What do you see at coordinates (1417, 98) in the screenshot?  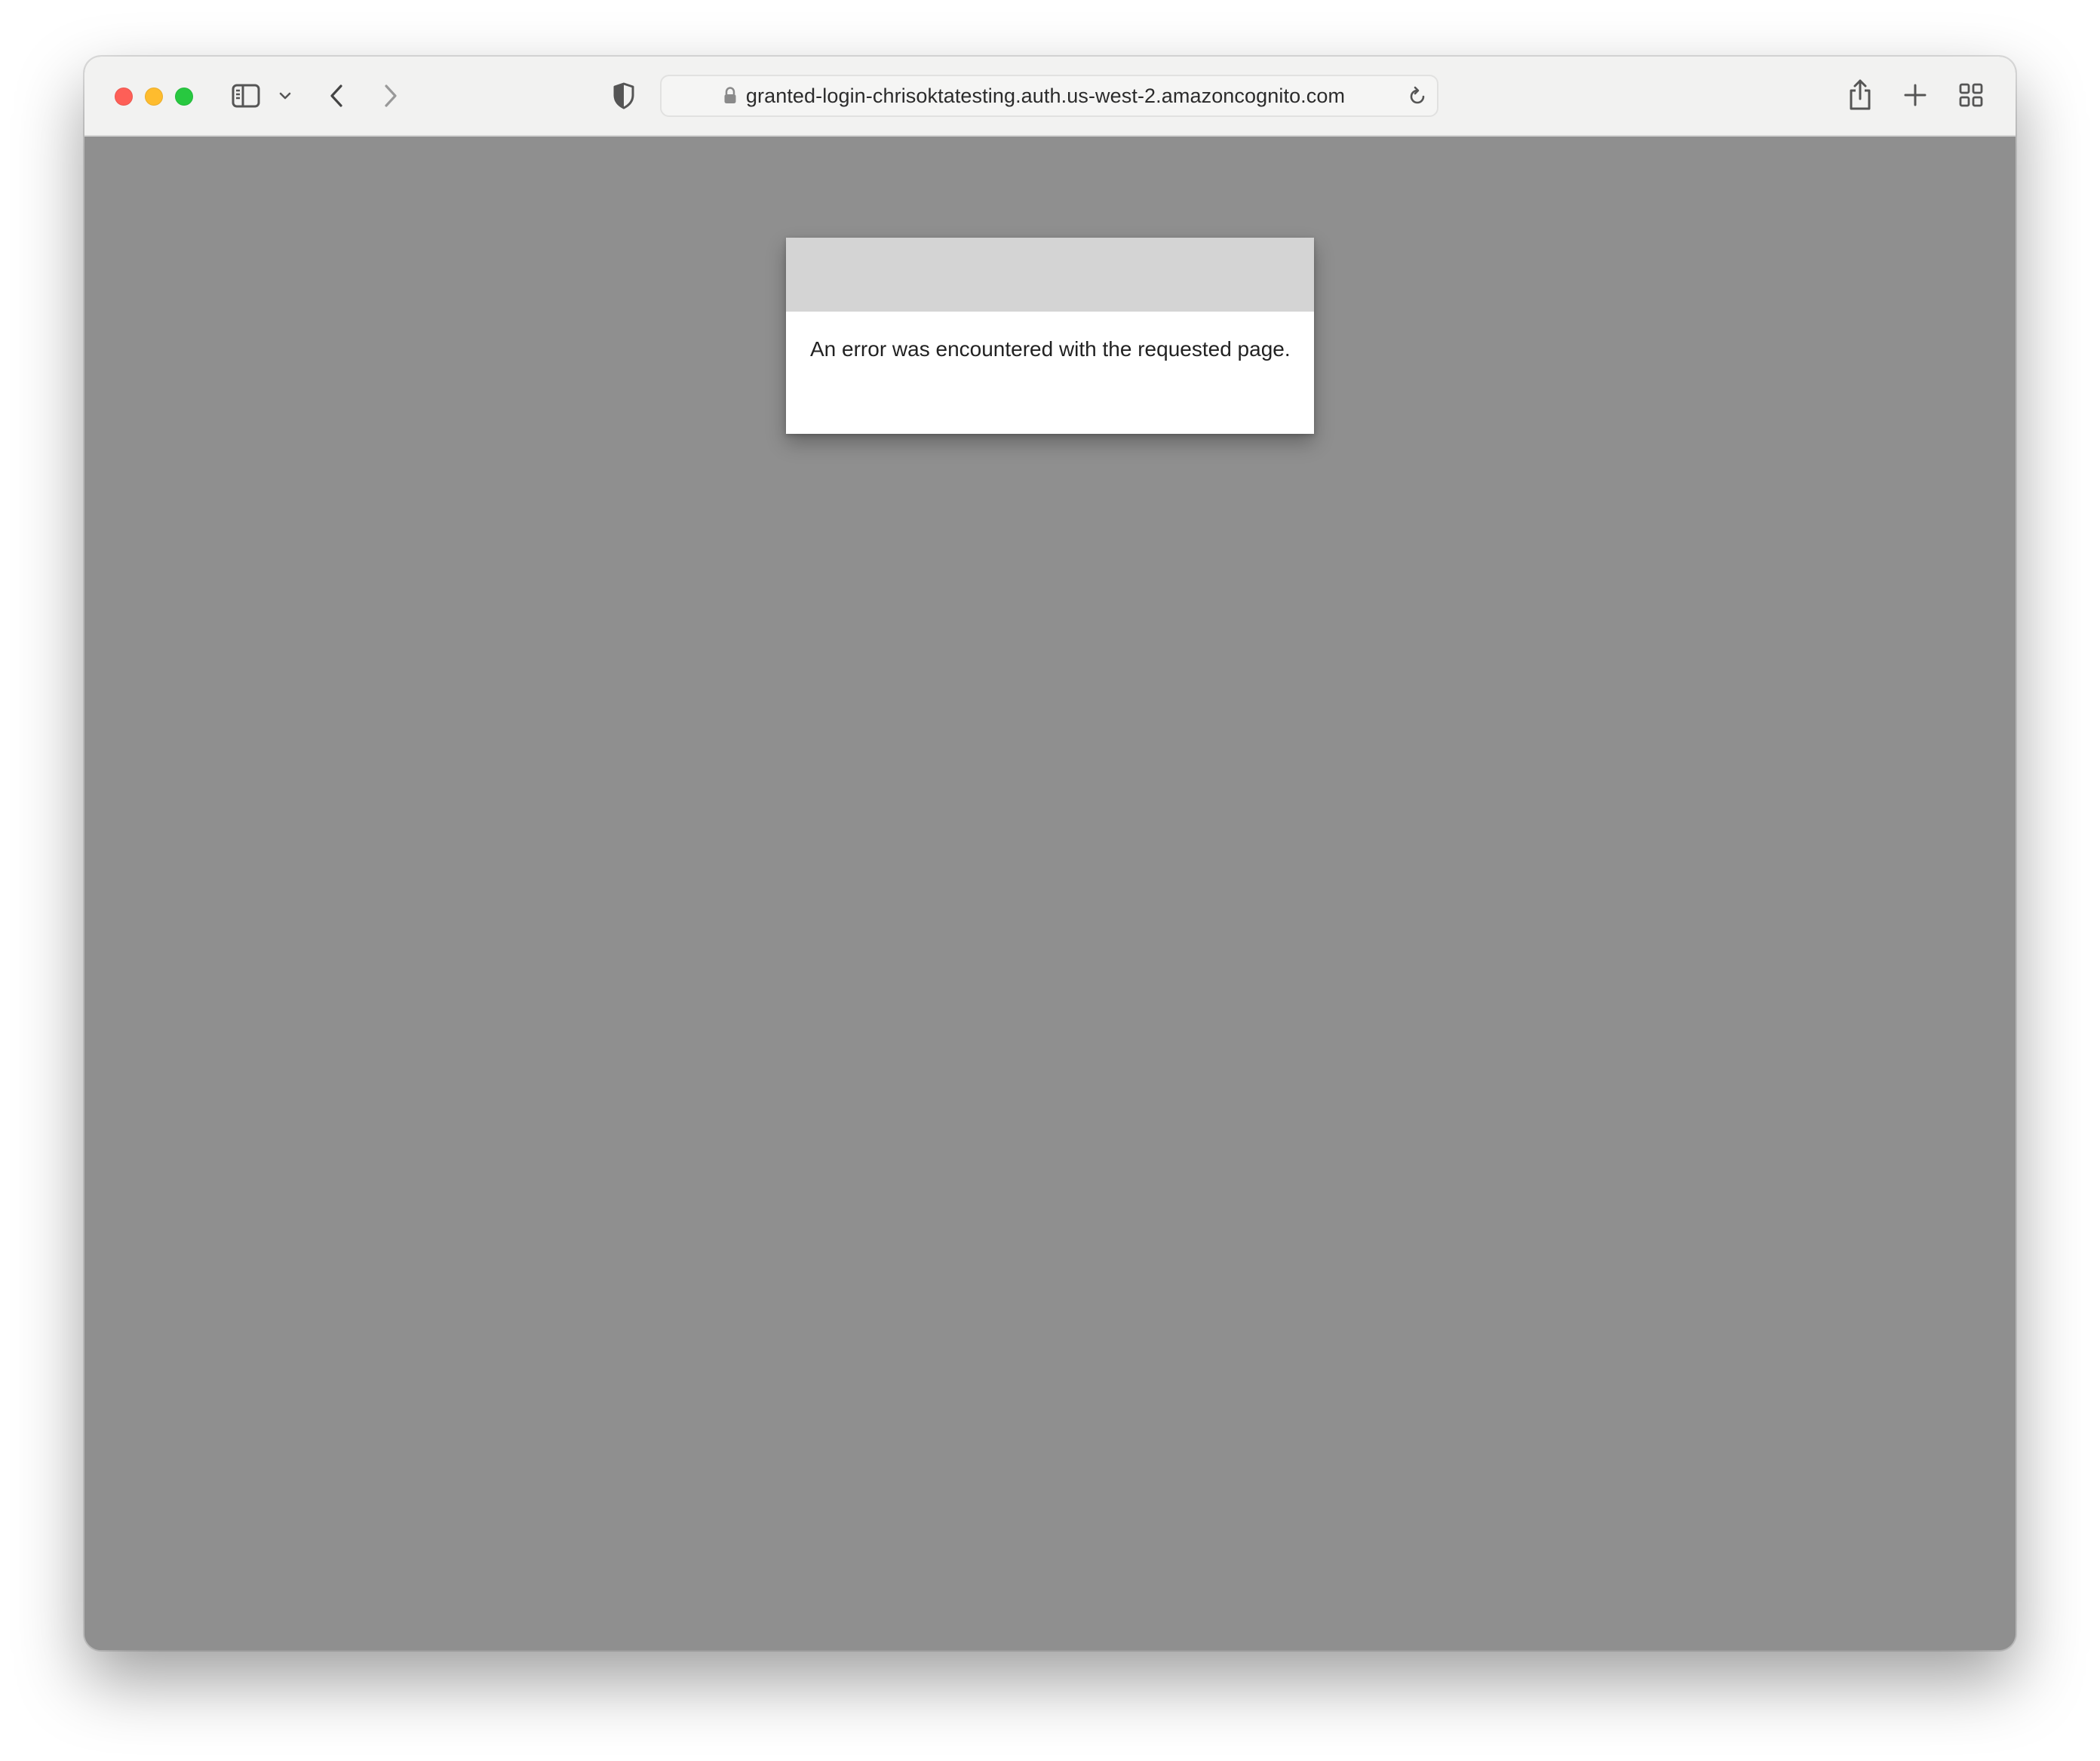 I see `reload-icon` at bounding box center [1417, 98].